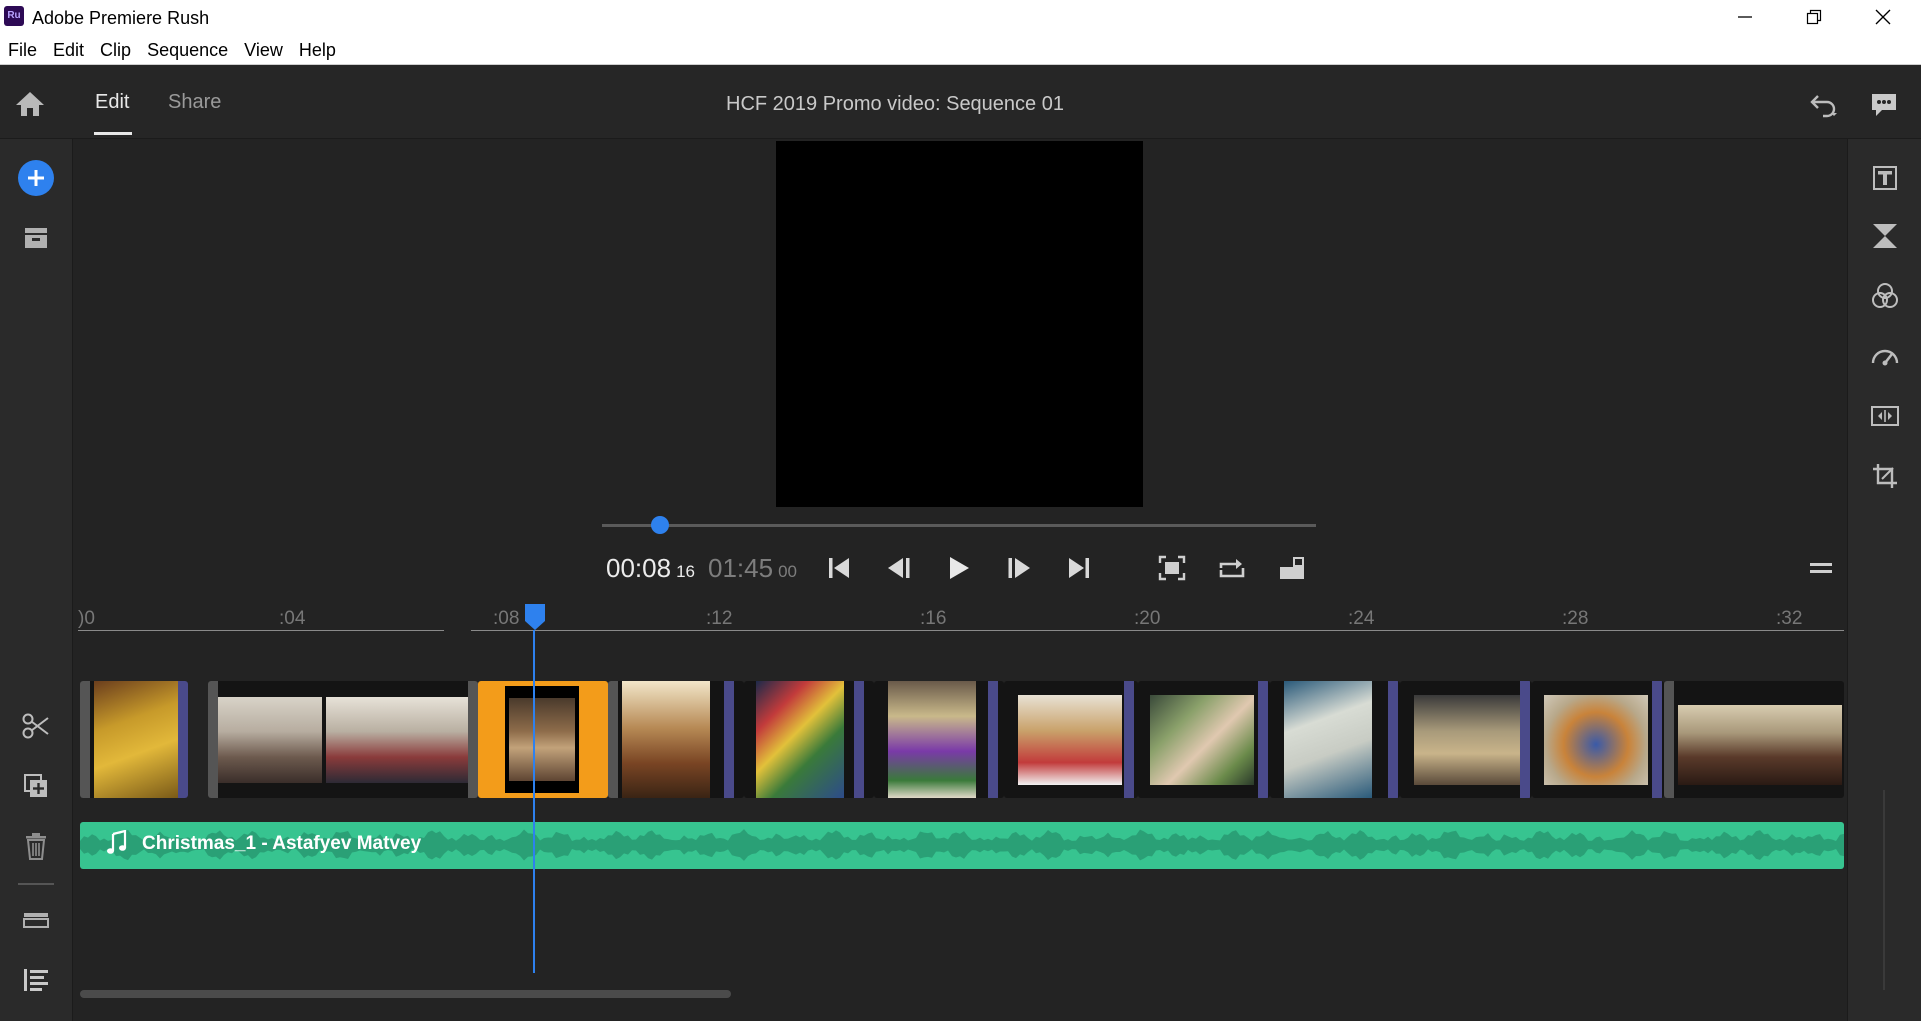 This screenshot has width=1921, height=1021. I want to click on window-title: Adobe Premiere Rush, so click(121, 18).